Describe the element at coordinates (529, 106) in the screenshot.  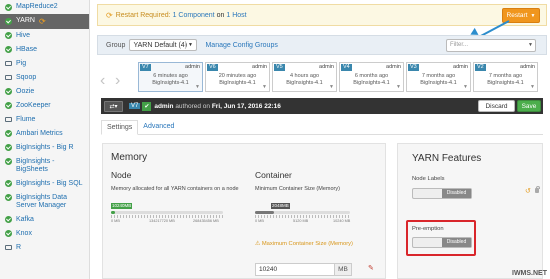
I see `save-button: Save` at that location.